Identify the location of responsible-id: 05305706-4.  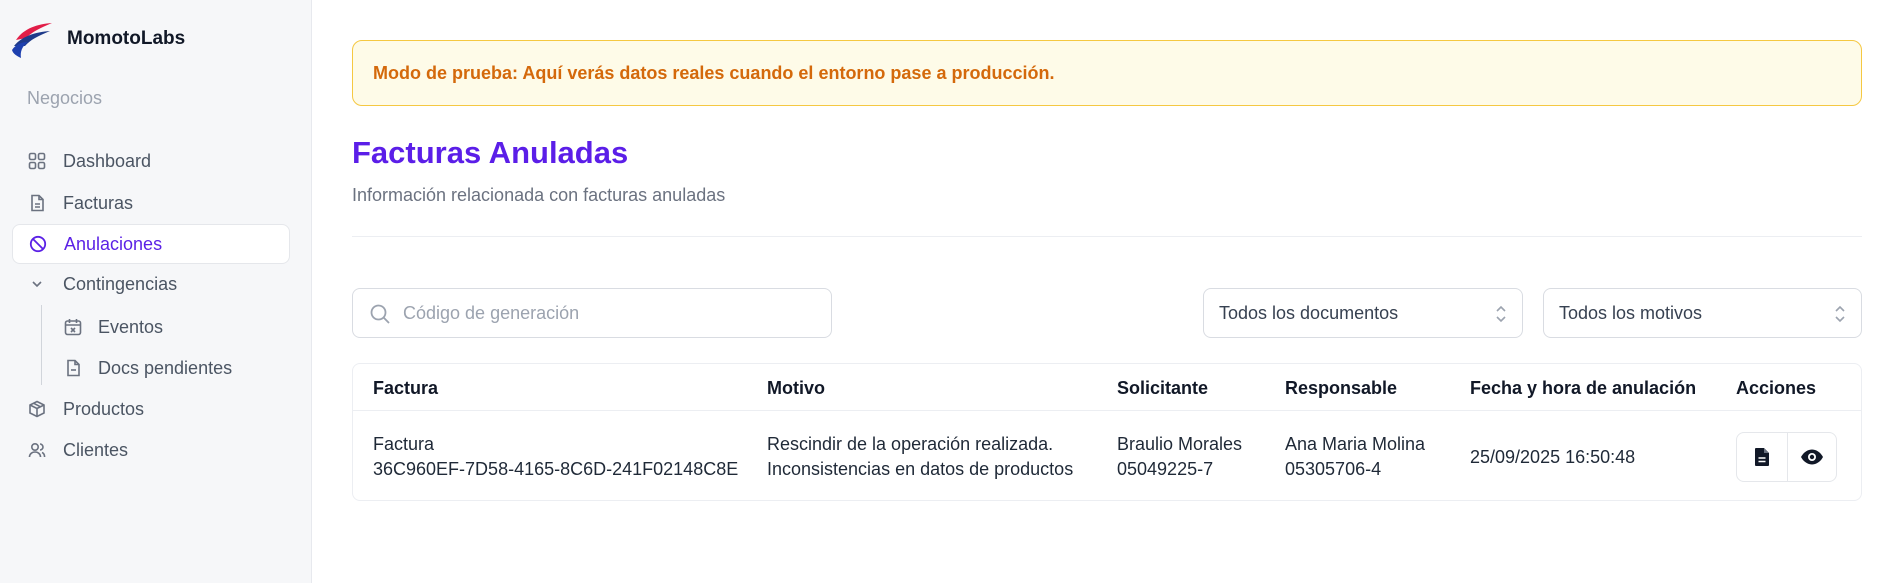
(1333, 469).